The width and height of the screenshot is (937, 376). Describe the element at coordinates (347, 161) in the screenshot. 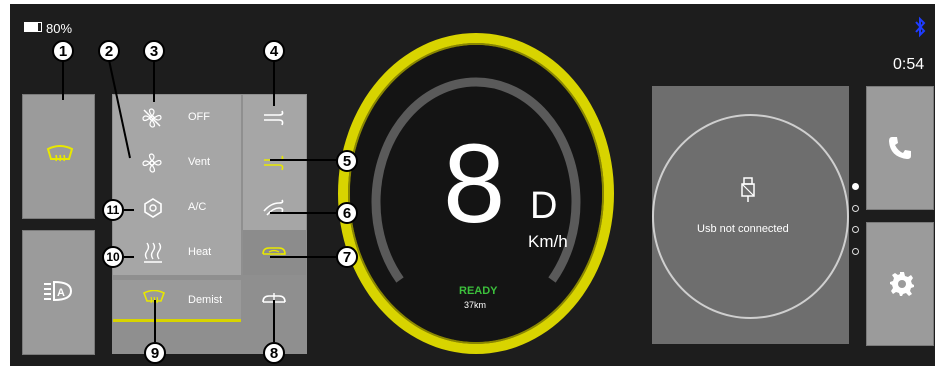

I see `callout-5: 5` at that location.